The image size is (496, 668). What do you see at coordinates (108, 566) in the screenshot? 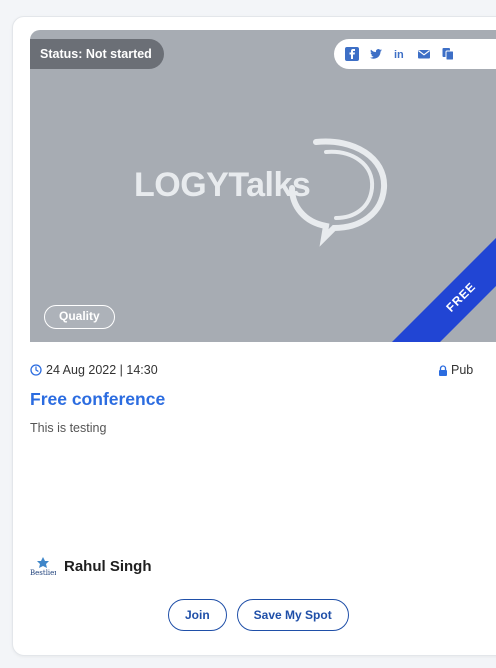
I see `host-name: Rahul Singh` at bounding box center [108, 566].